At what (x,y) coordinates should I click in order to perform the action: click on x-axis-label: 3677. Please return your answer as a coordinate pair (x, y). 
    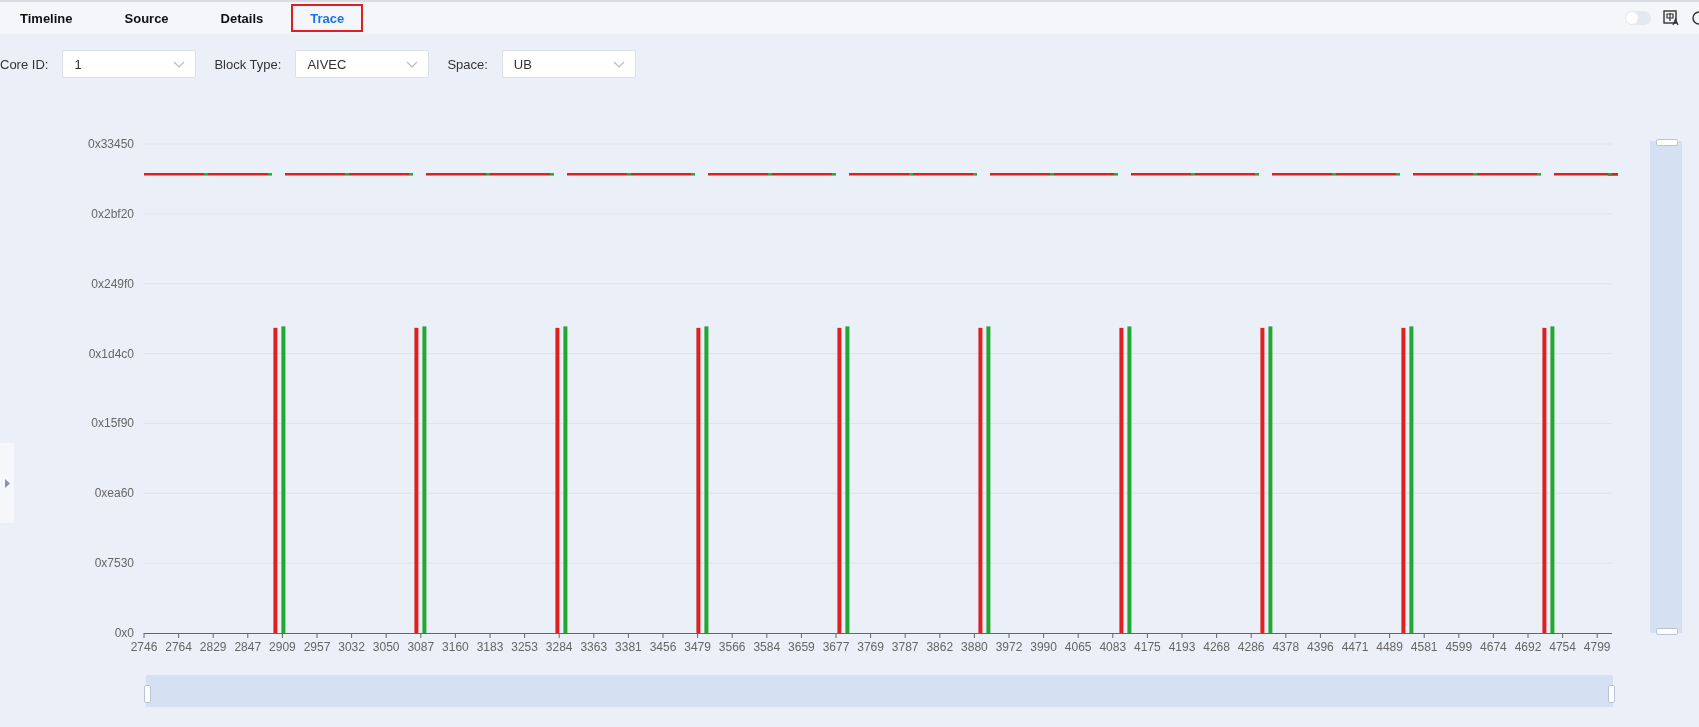
    Looking at the image, I should click on (836, 647).